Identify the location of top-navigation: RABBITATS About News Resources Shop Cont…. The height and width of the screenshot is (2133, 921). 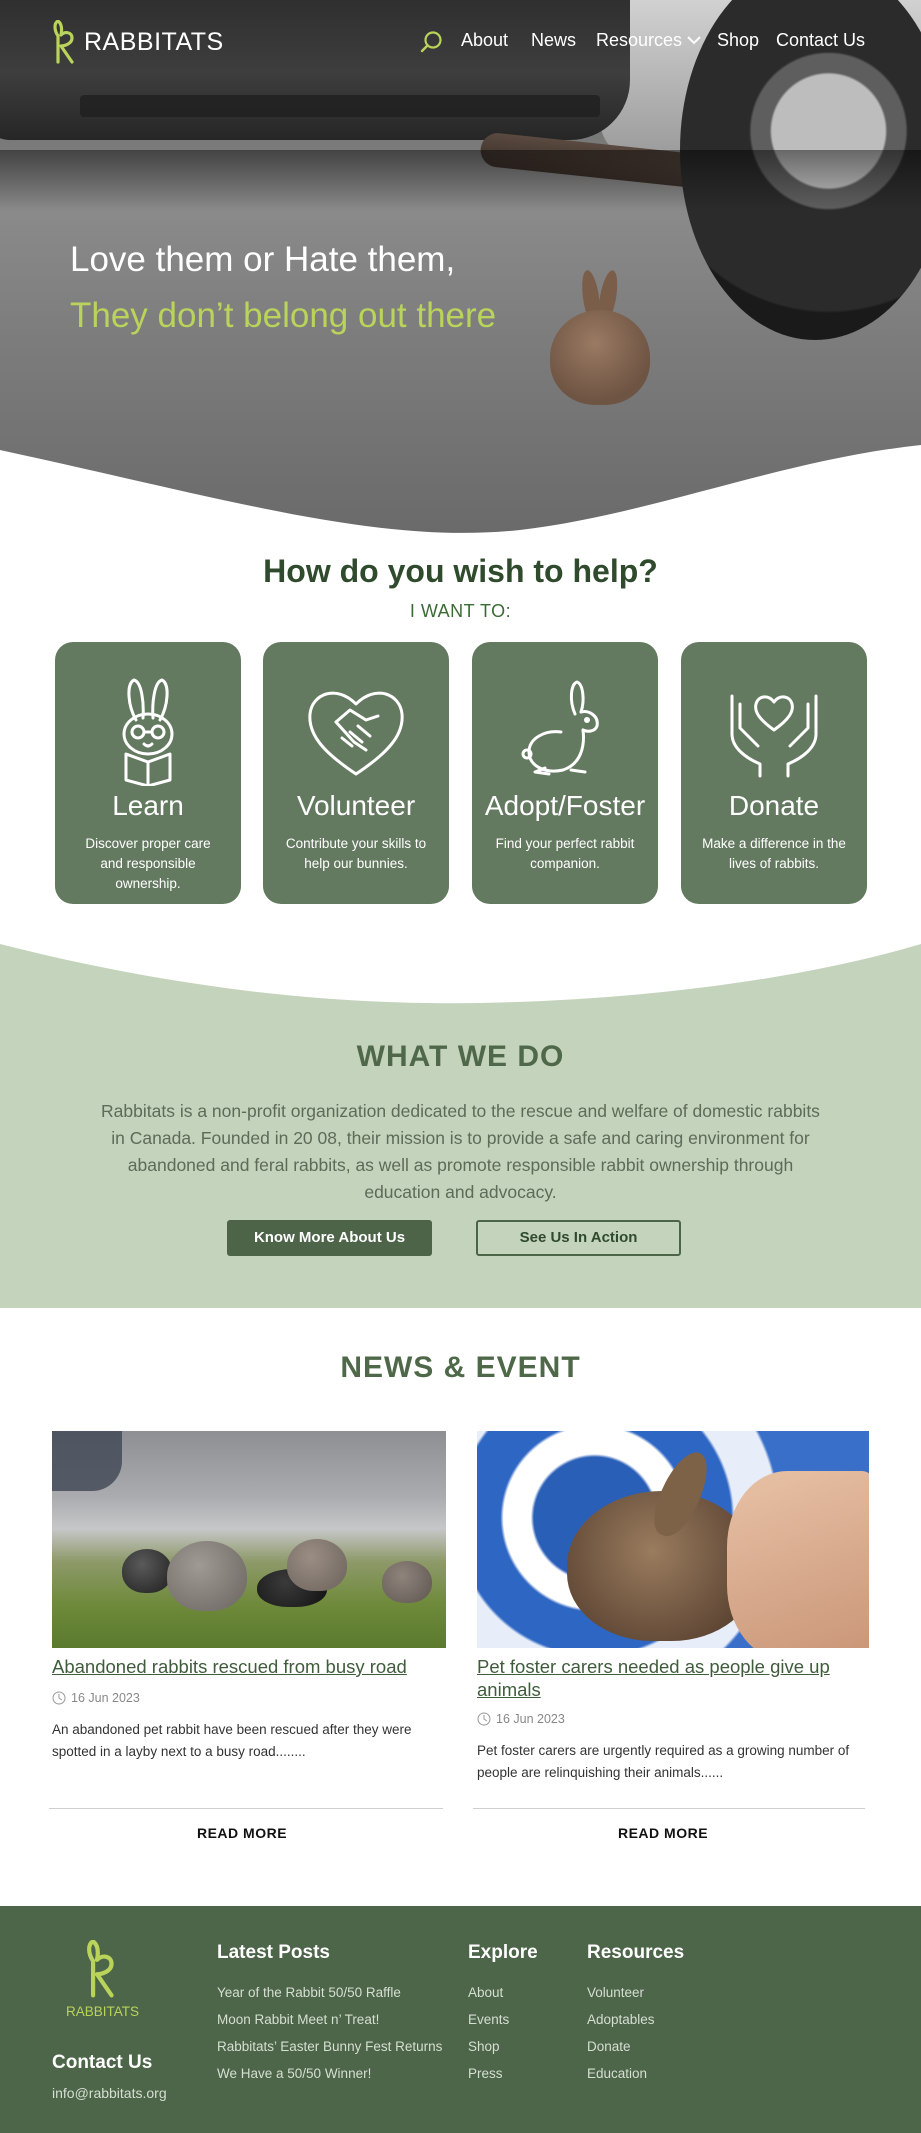
(460, 42).